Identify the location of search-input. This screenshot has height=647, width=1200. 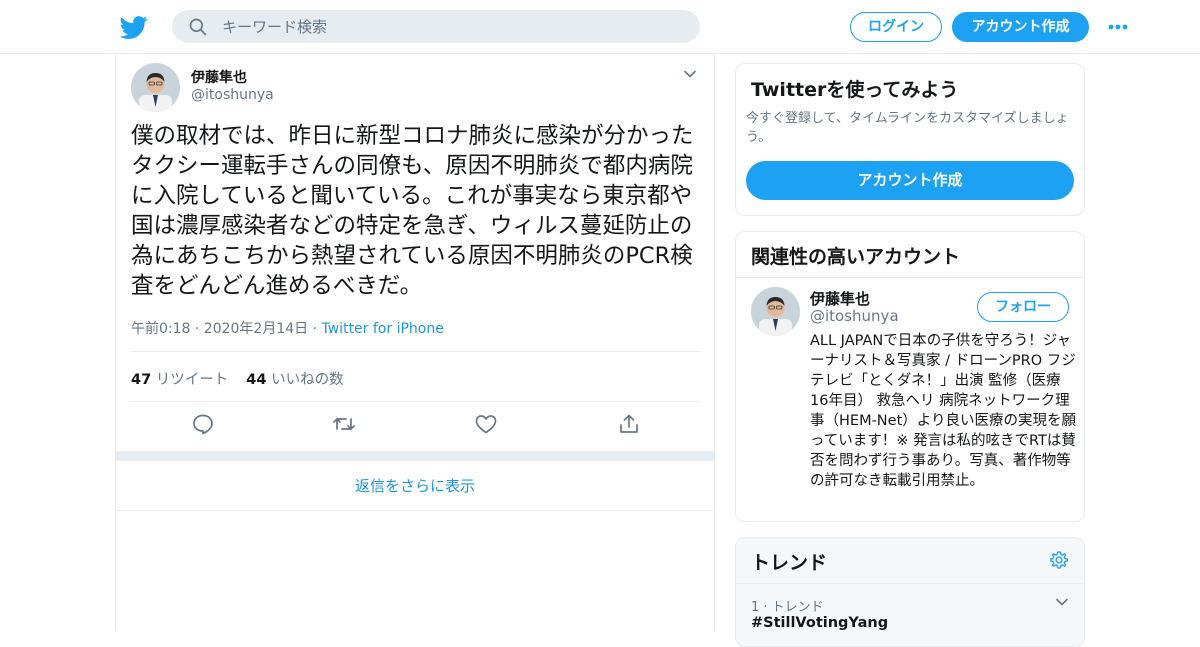
(452, 26).